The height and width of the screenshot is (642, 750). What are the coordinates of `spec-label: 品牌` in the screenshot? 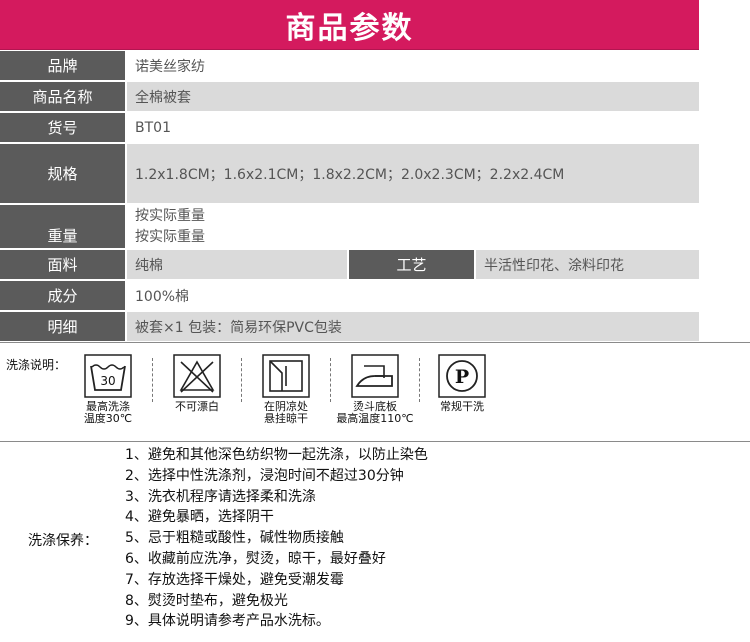 It's located at (63, 65).